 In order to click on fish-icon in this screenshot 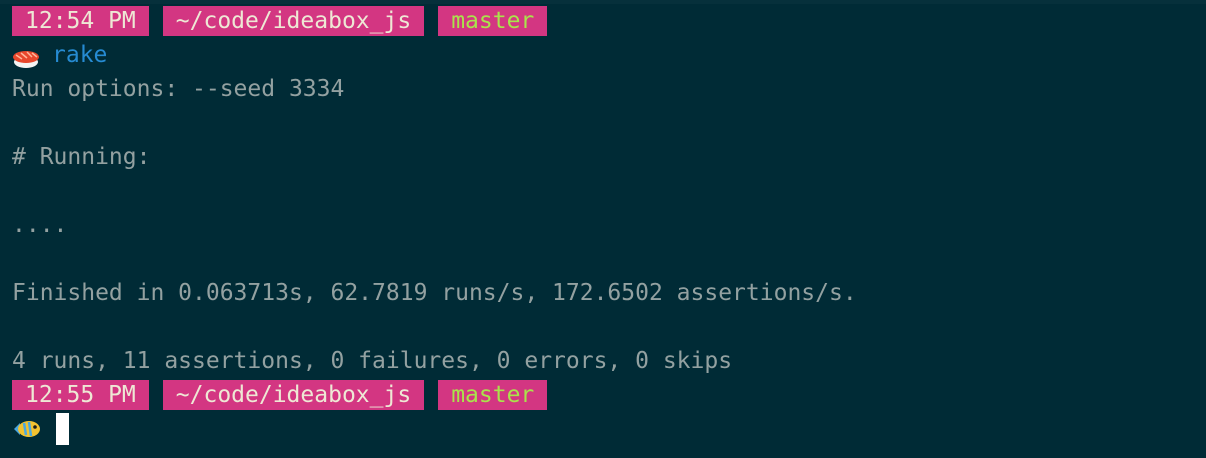, I will do `click(27, 429)`.